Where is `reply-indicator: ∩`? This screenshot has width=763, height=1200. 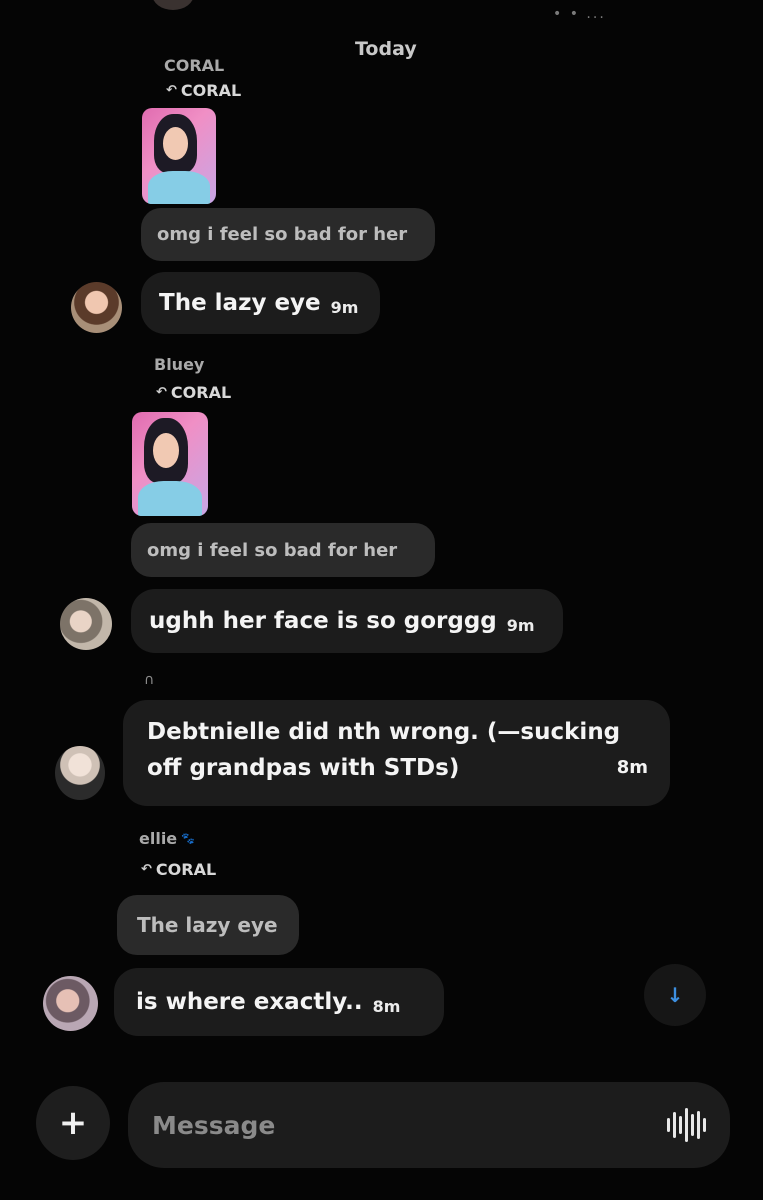
reply-indicator: ∩ is located at coordinates (149, 680).